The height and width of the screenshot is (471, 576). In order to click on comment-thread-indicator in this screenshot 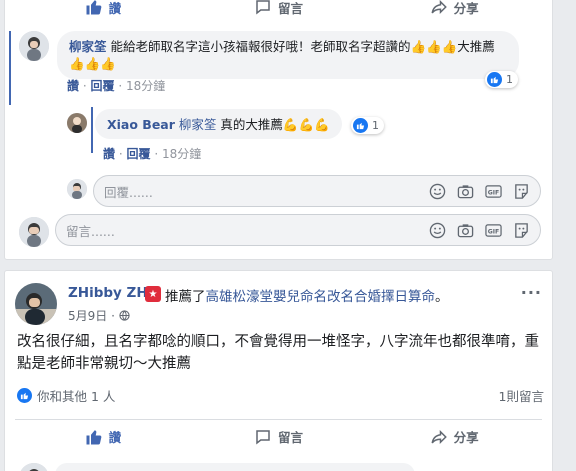, I will do `click(10, 68)`.